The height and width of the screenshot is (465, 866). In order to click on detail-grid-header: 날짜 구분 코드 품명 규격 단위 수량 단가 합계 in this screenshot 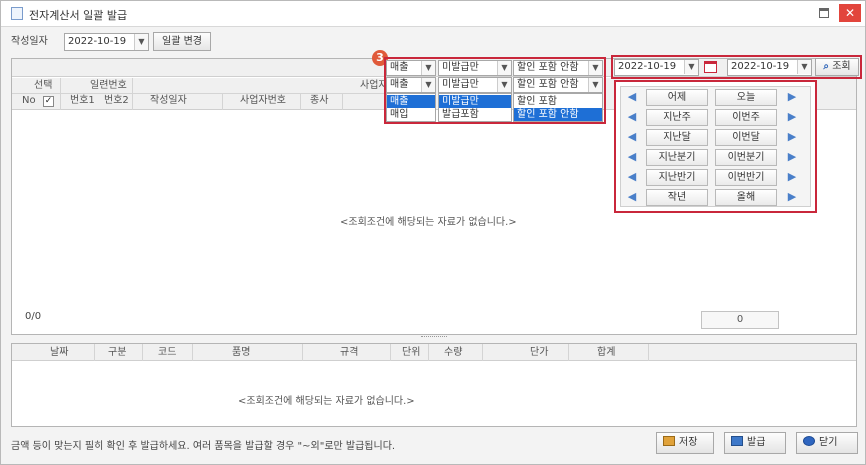, I will do `click(434, 352)`.